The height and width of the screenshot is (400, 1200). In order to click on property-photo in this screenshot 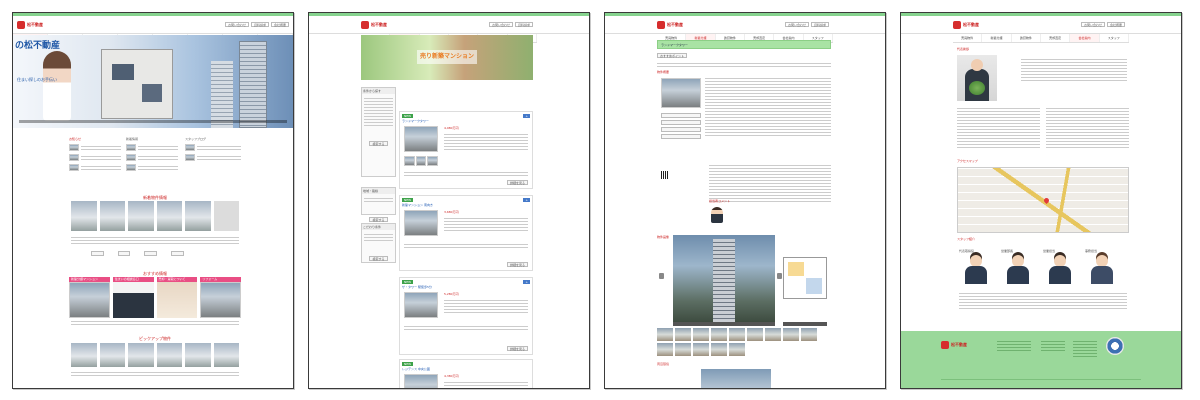, I will do `click(681, 93)`.